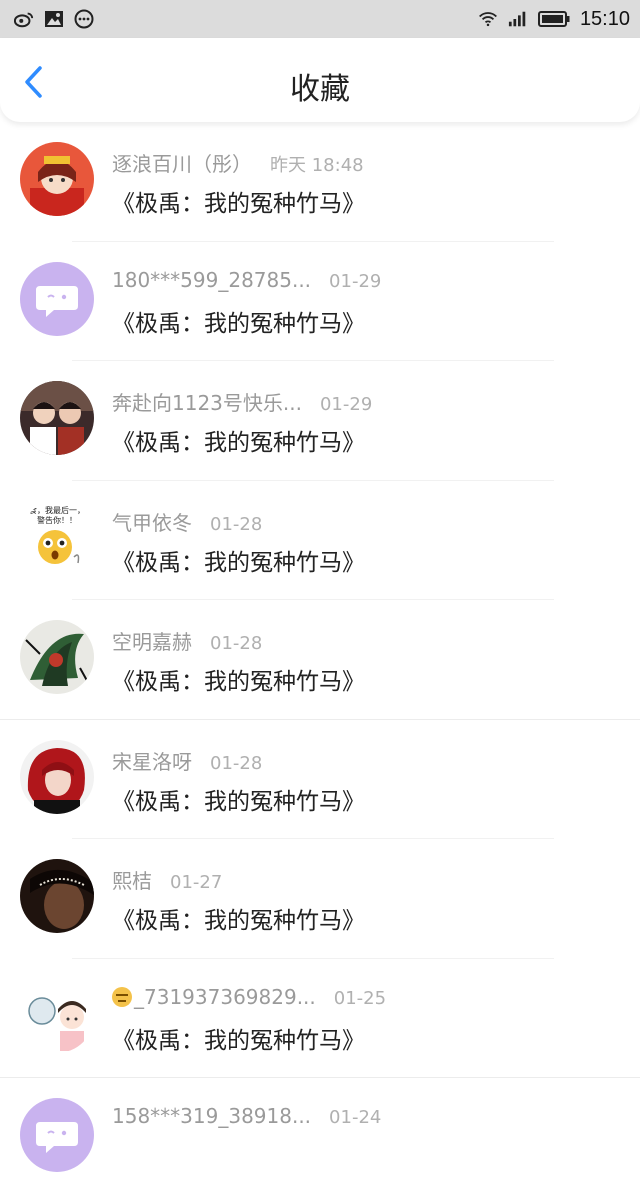  What do you see at coordinates (553, 19) in the screenshot?
I see `battery-icon` at bounding box center [553, 19].